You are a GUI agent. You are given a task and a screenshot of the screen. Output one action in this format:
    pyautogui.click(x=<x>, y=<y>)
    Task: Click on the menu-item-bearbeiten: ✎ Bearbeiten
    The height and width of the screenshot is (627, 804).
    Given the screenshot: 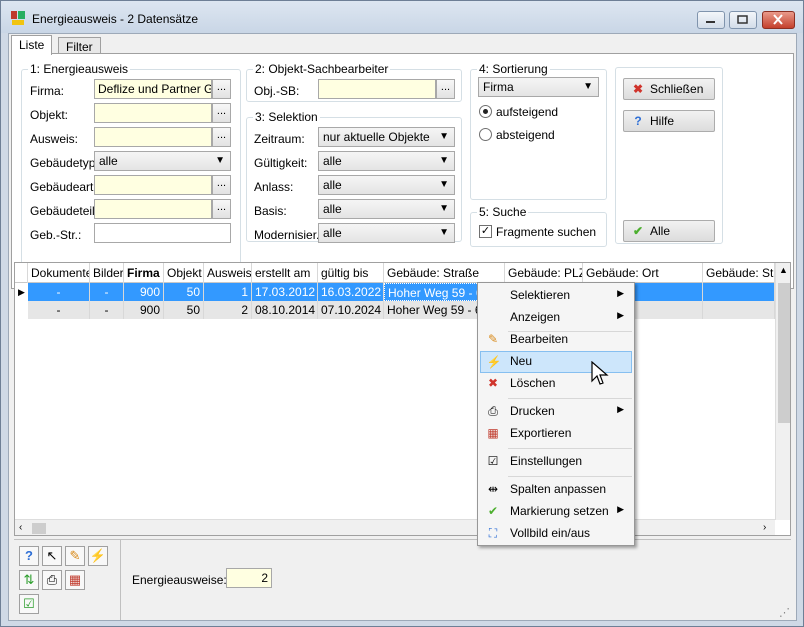 What is the action you would take?
    pyautogui.click(x=556, y=340)
    